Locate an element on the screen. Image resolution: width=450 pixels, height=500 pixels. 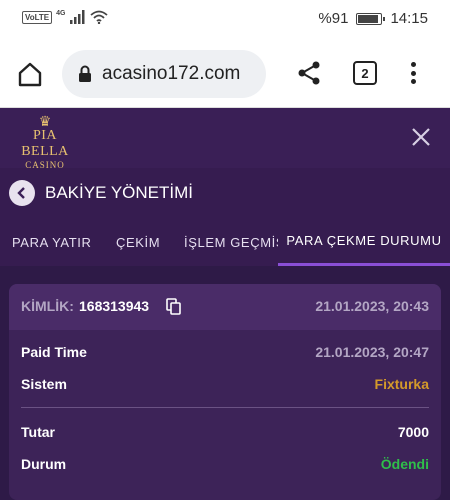
tab-history: İŞLEM GEÇMİŞİ is located at coordinates (231, 242).